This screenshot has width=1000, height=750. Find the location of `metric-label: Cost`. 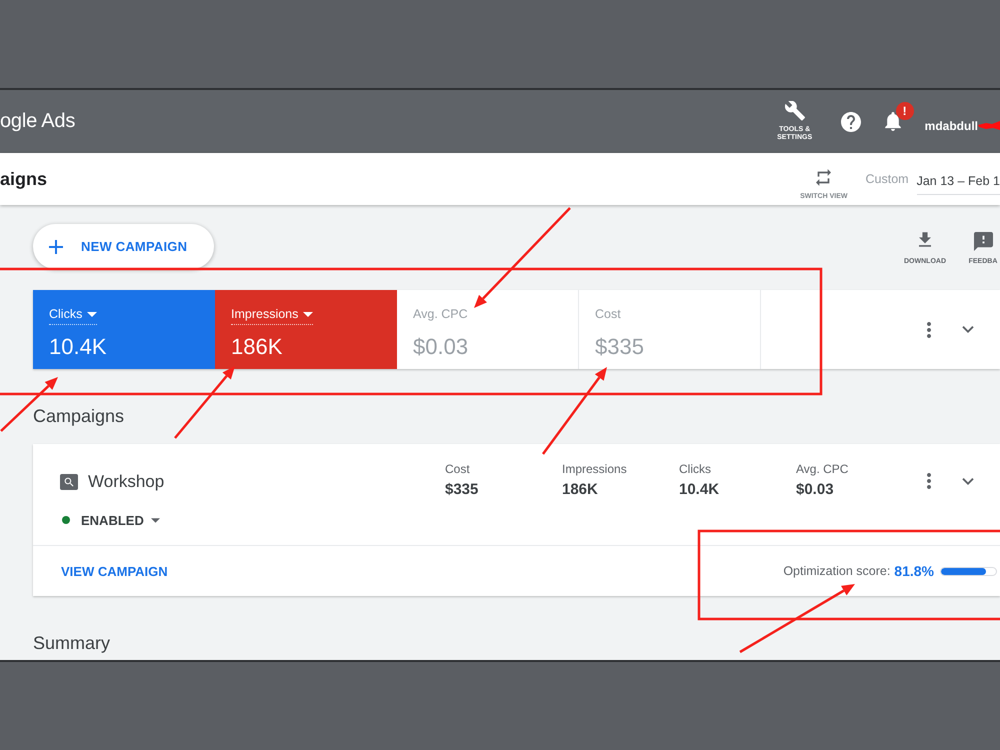

metric-label: Cost is located at coordinates (608, 314).